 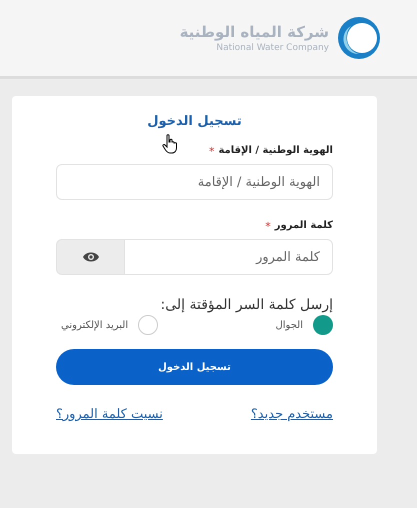 I want to click on radio-label: البريد الإلكتروني, so click(x=94, y=325).